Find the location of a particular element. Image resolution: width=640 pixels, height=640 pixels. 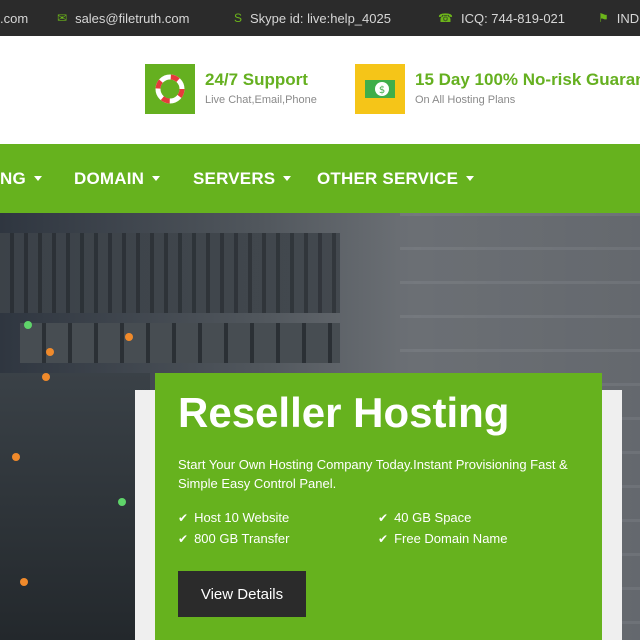

main-nav: NG DOMAIN SERVERS OTHER SERVICE is located at coordinates (320, 178).